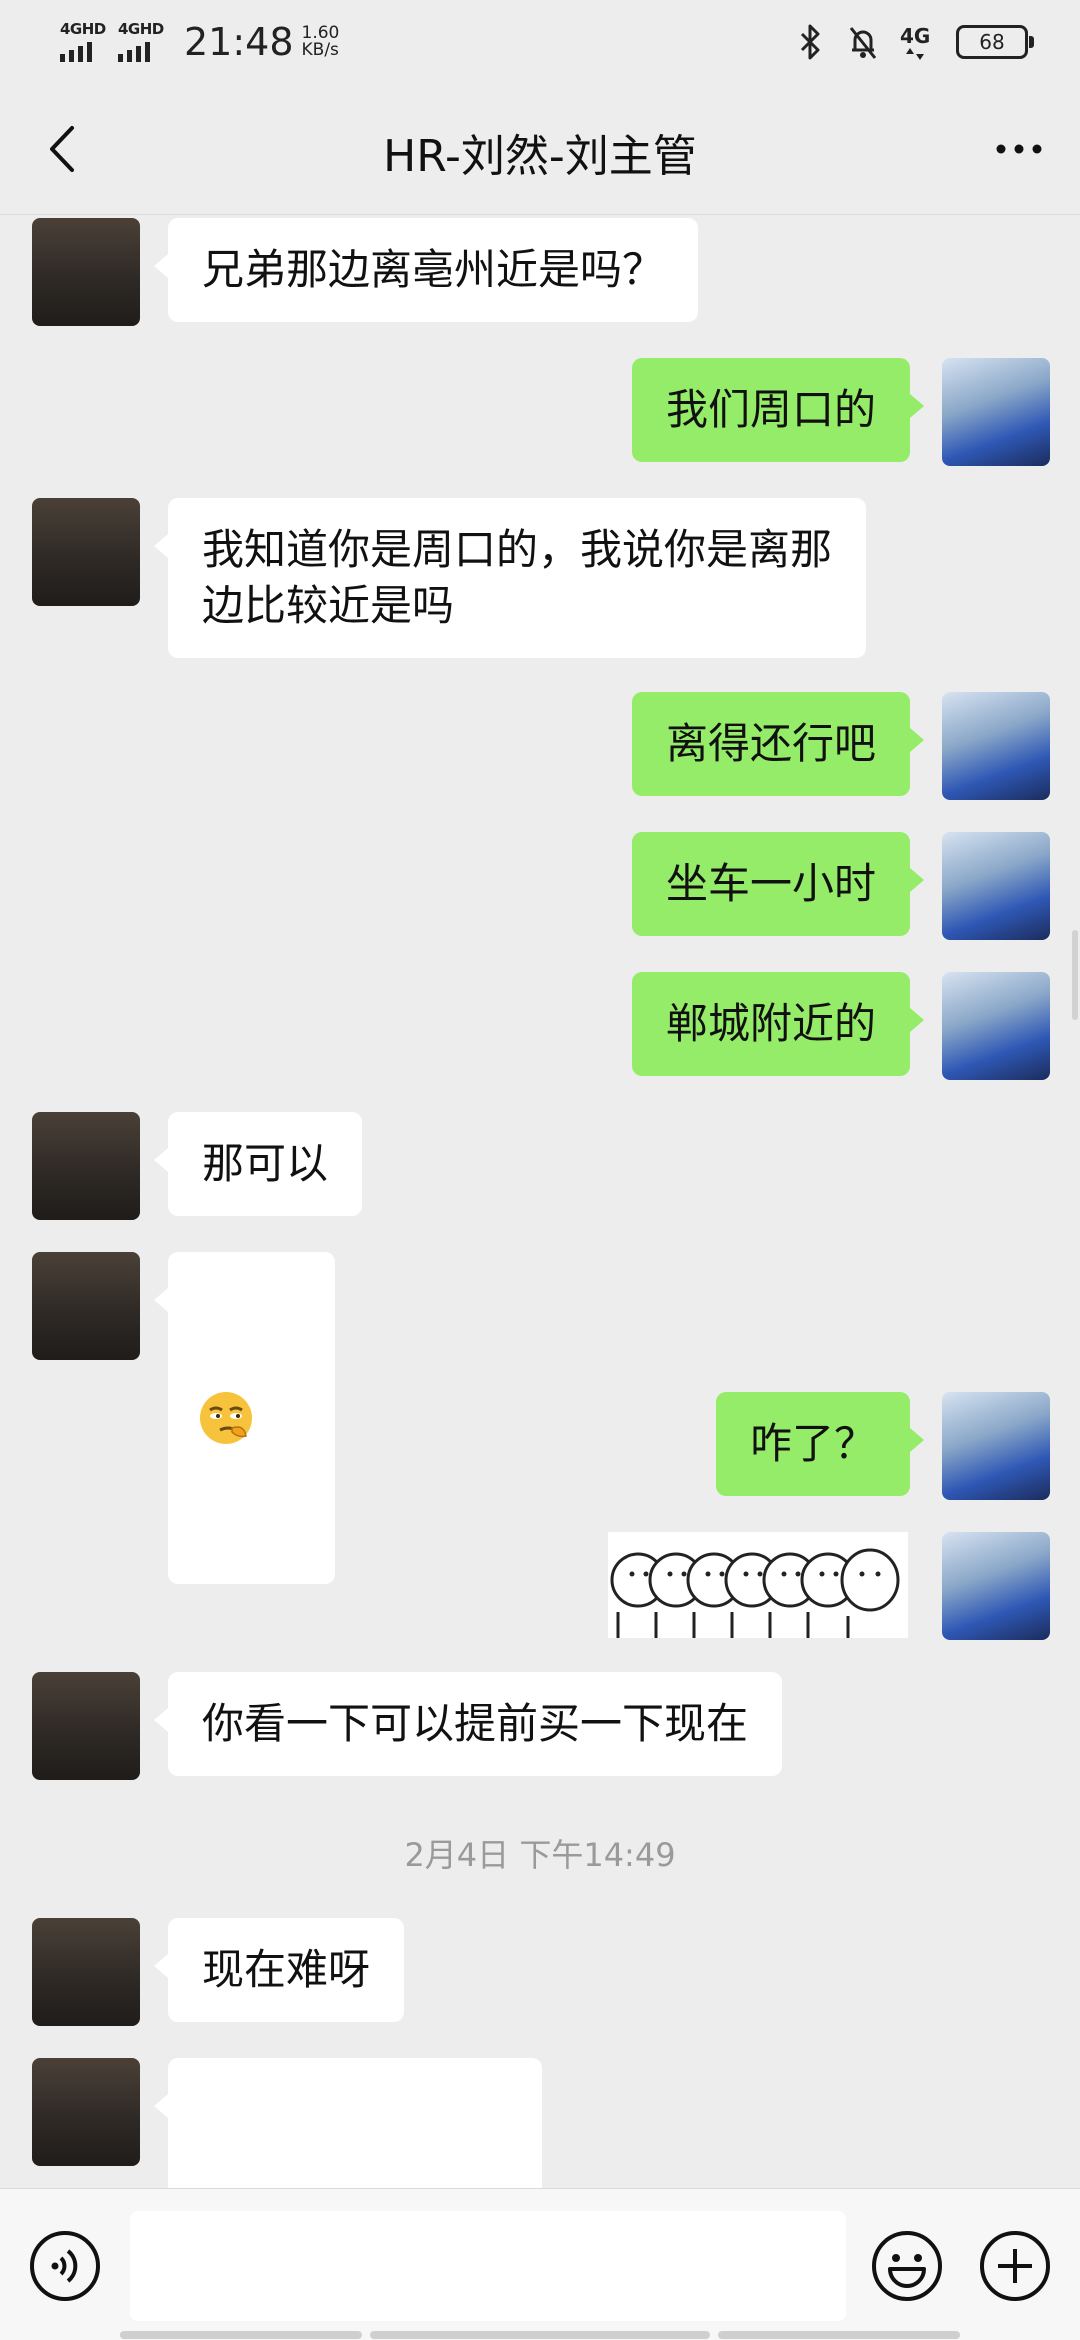 Image resolution: width=1080 pixels, height=2340 pixels. I want to click on message-bubble: 那可以, so click(258, 1164).